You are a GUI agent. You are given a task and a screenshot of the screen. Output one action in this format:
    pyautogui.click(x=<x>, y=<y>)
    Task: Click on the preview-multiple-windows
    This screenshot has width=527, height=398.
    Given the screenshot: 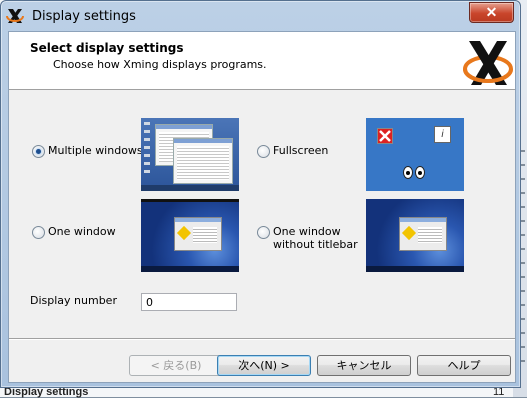 What is the action you would take?
    pyautogui.click(x=190, y=154)
    